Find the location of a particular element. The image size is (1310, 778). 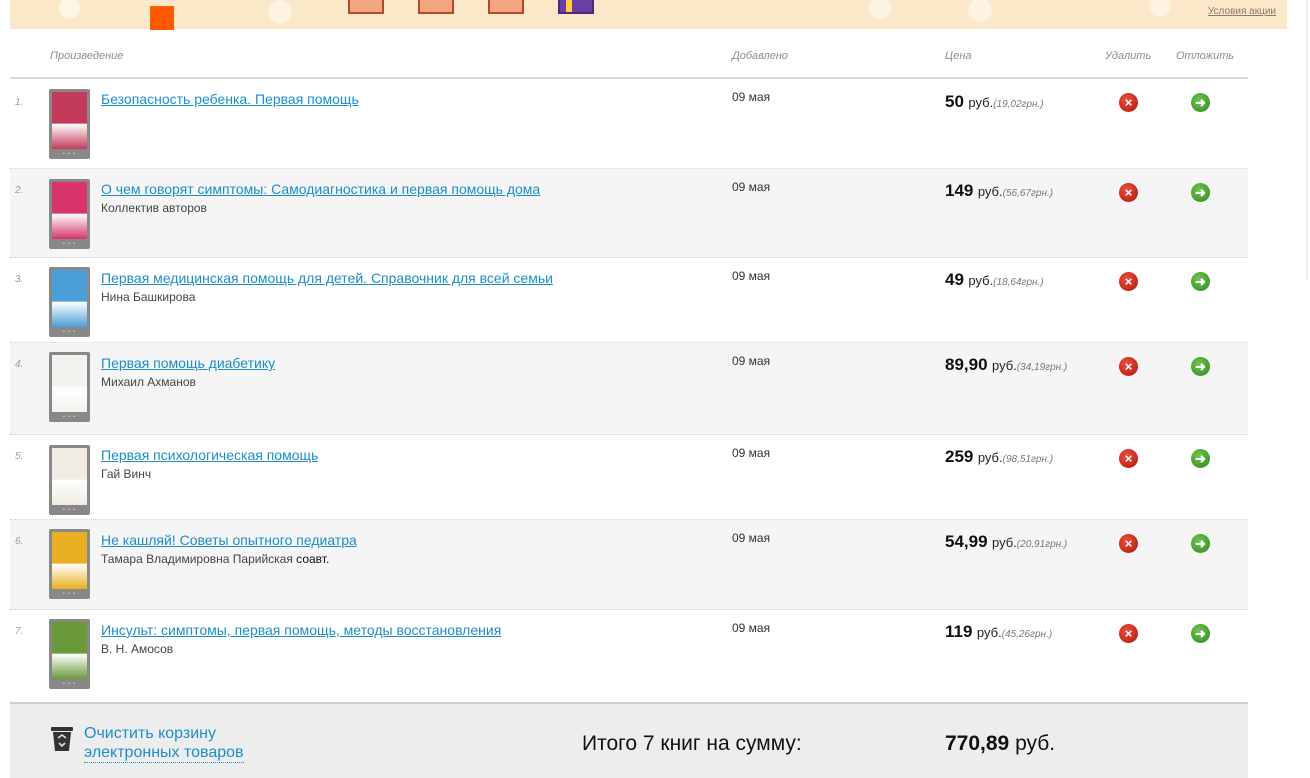

price-amount: 49 is located at coordinates (954, 279).